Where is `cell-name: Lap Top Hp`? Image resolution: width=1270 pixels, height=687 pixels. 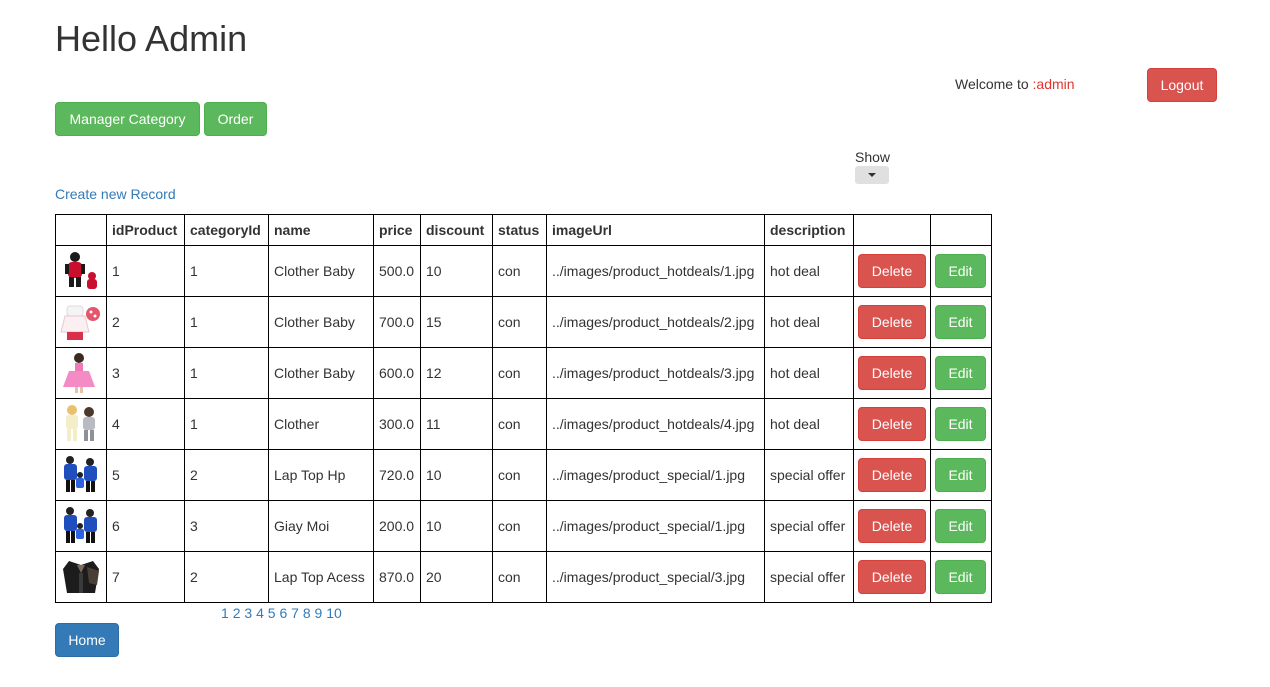 cell-name: Lap Top Hp is located at coordinates (321, 475).